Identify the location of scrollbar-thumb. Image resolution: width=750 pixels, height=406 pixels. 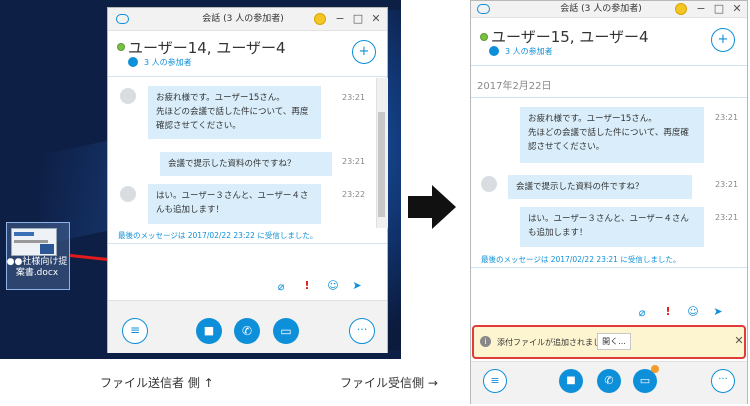
(381, 164).